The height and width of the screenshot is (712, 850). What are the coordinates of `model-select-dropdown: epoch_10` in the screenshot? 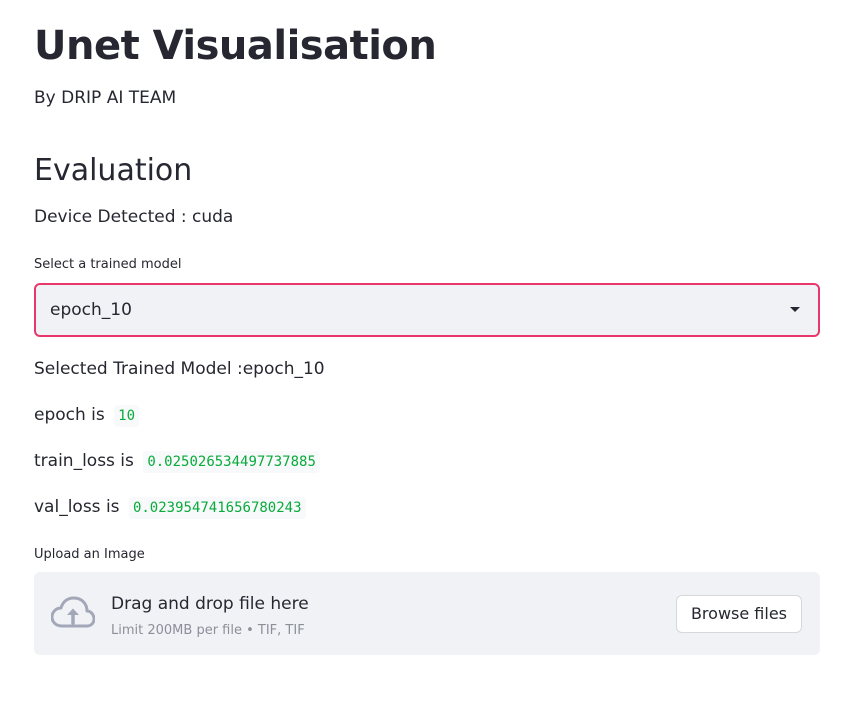 It's located at (427, 310).